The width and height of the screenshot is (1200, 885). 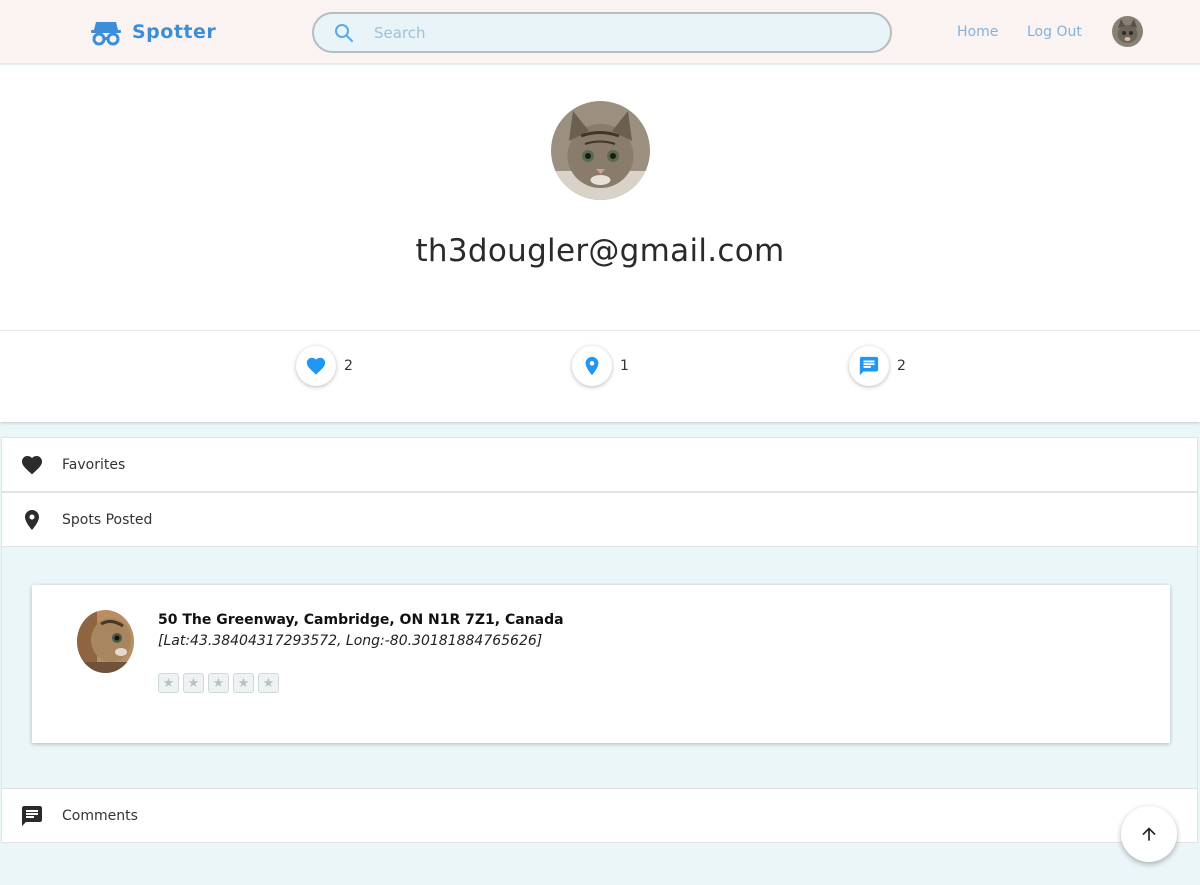 I want to click on stat-favorites: 2, so click(x=324, y=366).